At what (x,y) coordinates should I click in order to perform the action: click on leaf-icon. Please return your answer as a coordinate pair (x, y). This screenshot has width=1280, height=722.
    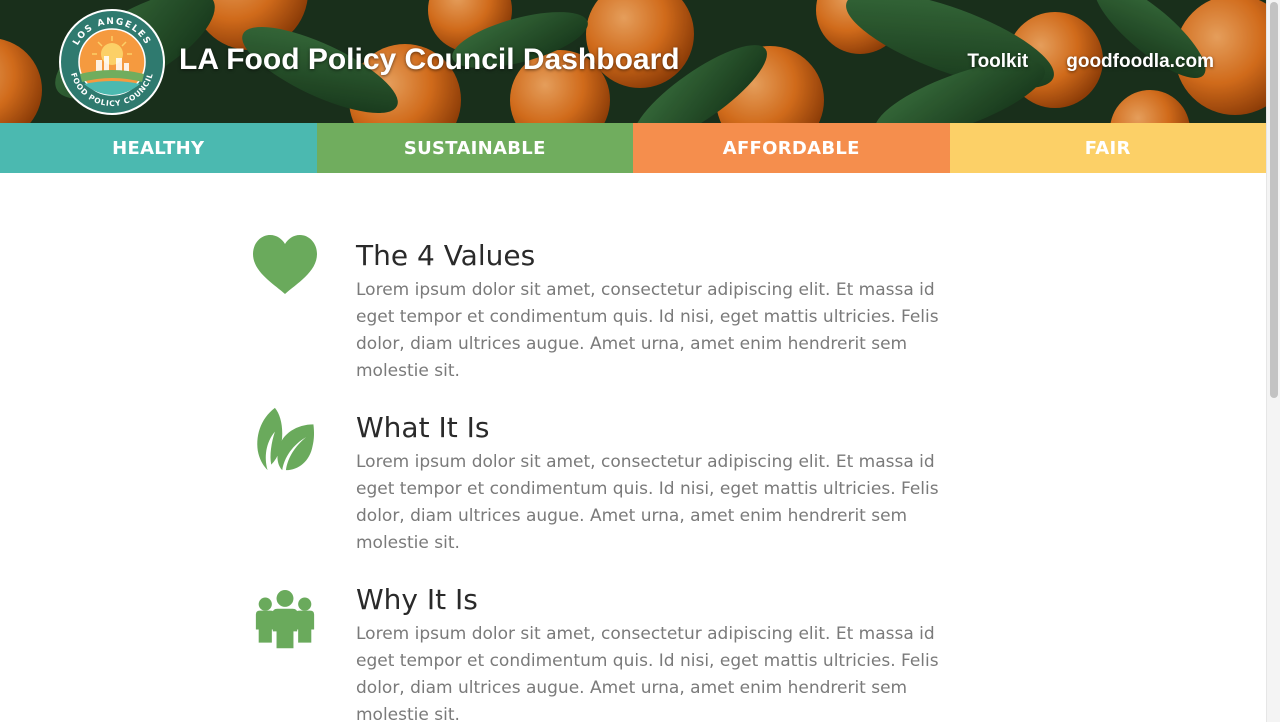
    Looking at the image, I should click on (286, 439).